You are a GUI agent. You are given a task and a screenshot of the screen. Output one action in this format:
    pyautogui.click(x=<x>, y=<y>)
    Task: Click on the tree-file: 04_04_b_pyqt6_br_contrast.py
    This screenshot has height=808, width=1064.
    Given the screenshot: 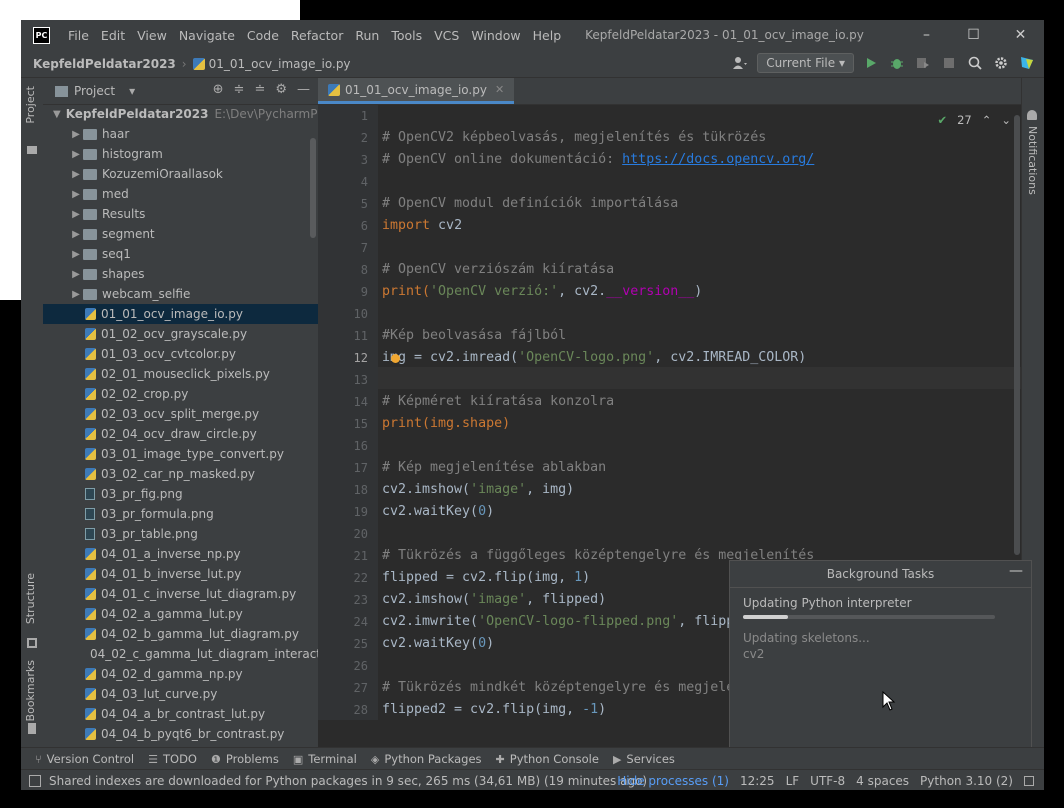 What is the action you would take?
    pyautogui.click(x=180, y=734)
    